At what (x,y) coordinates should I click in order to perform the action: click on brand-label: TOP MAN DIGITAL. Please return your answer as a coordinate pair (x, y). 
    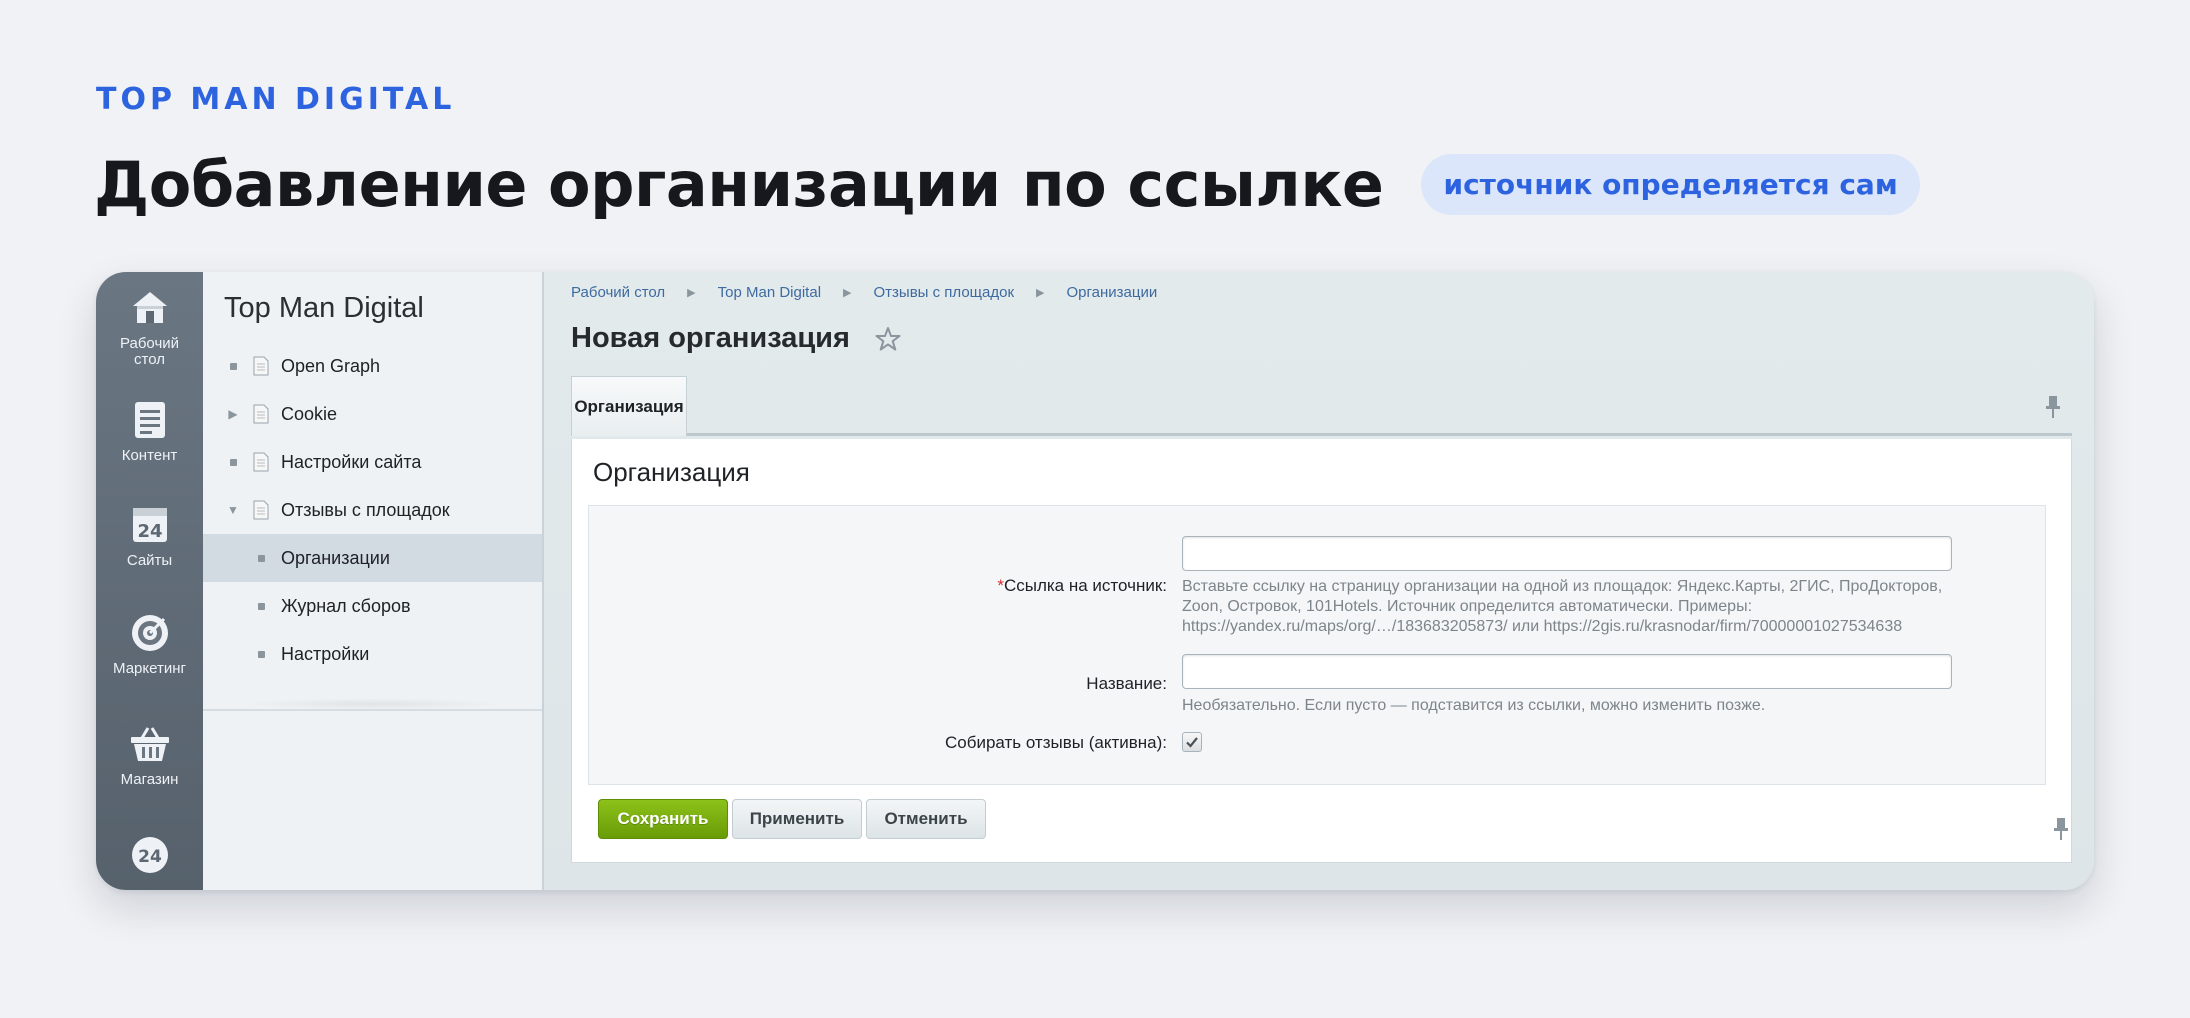
    Looking at the image, I should click on (276, 99).